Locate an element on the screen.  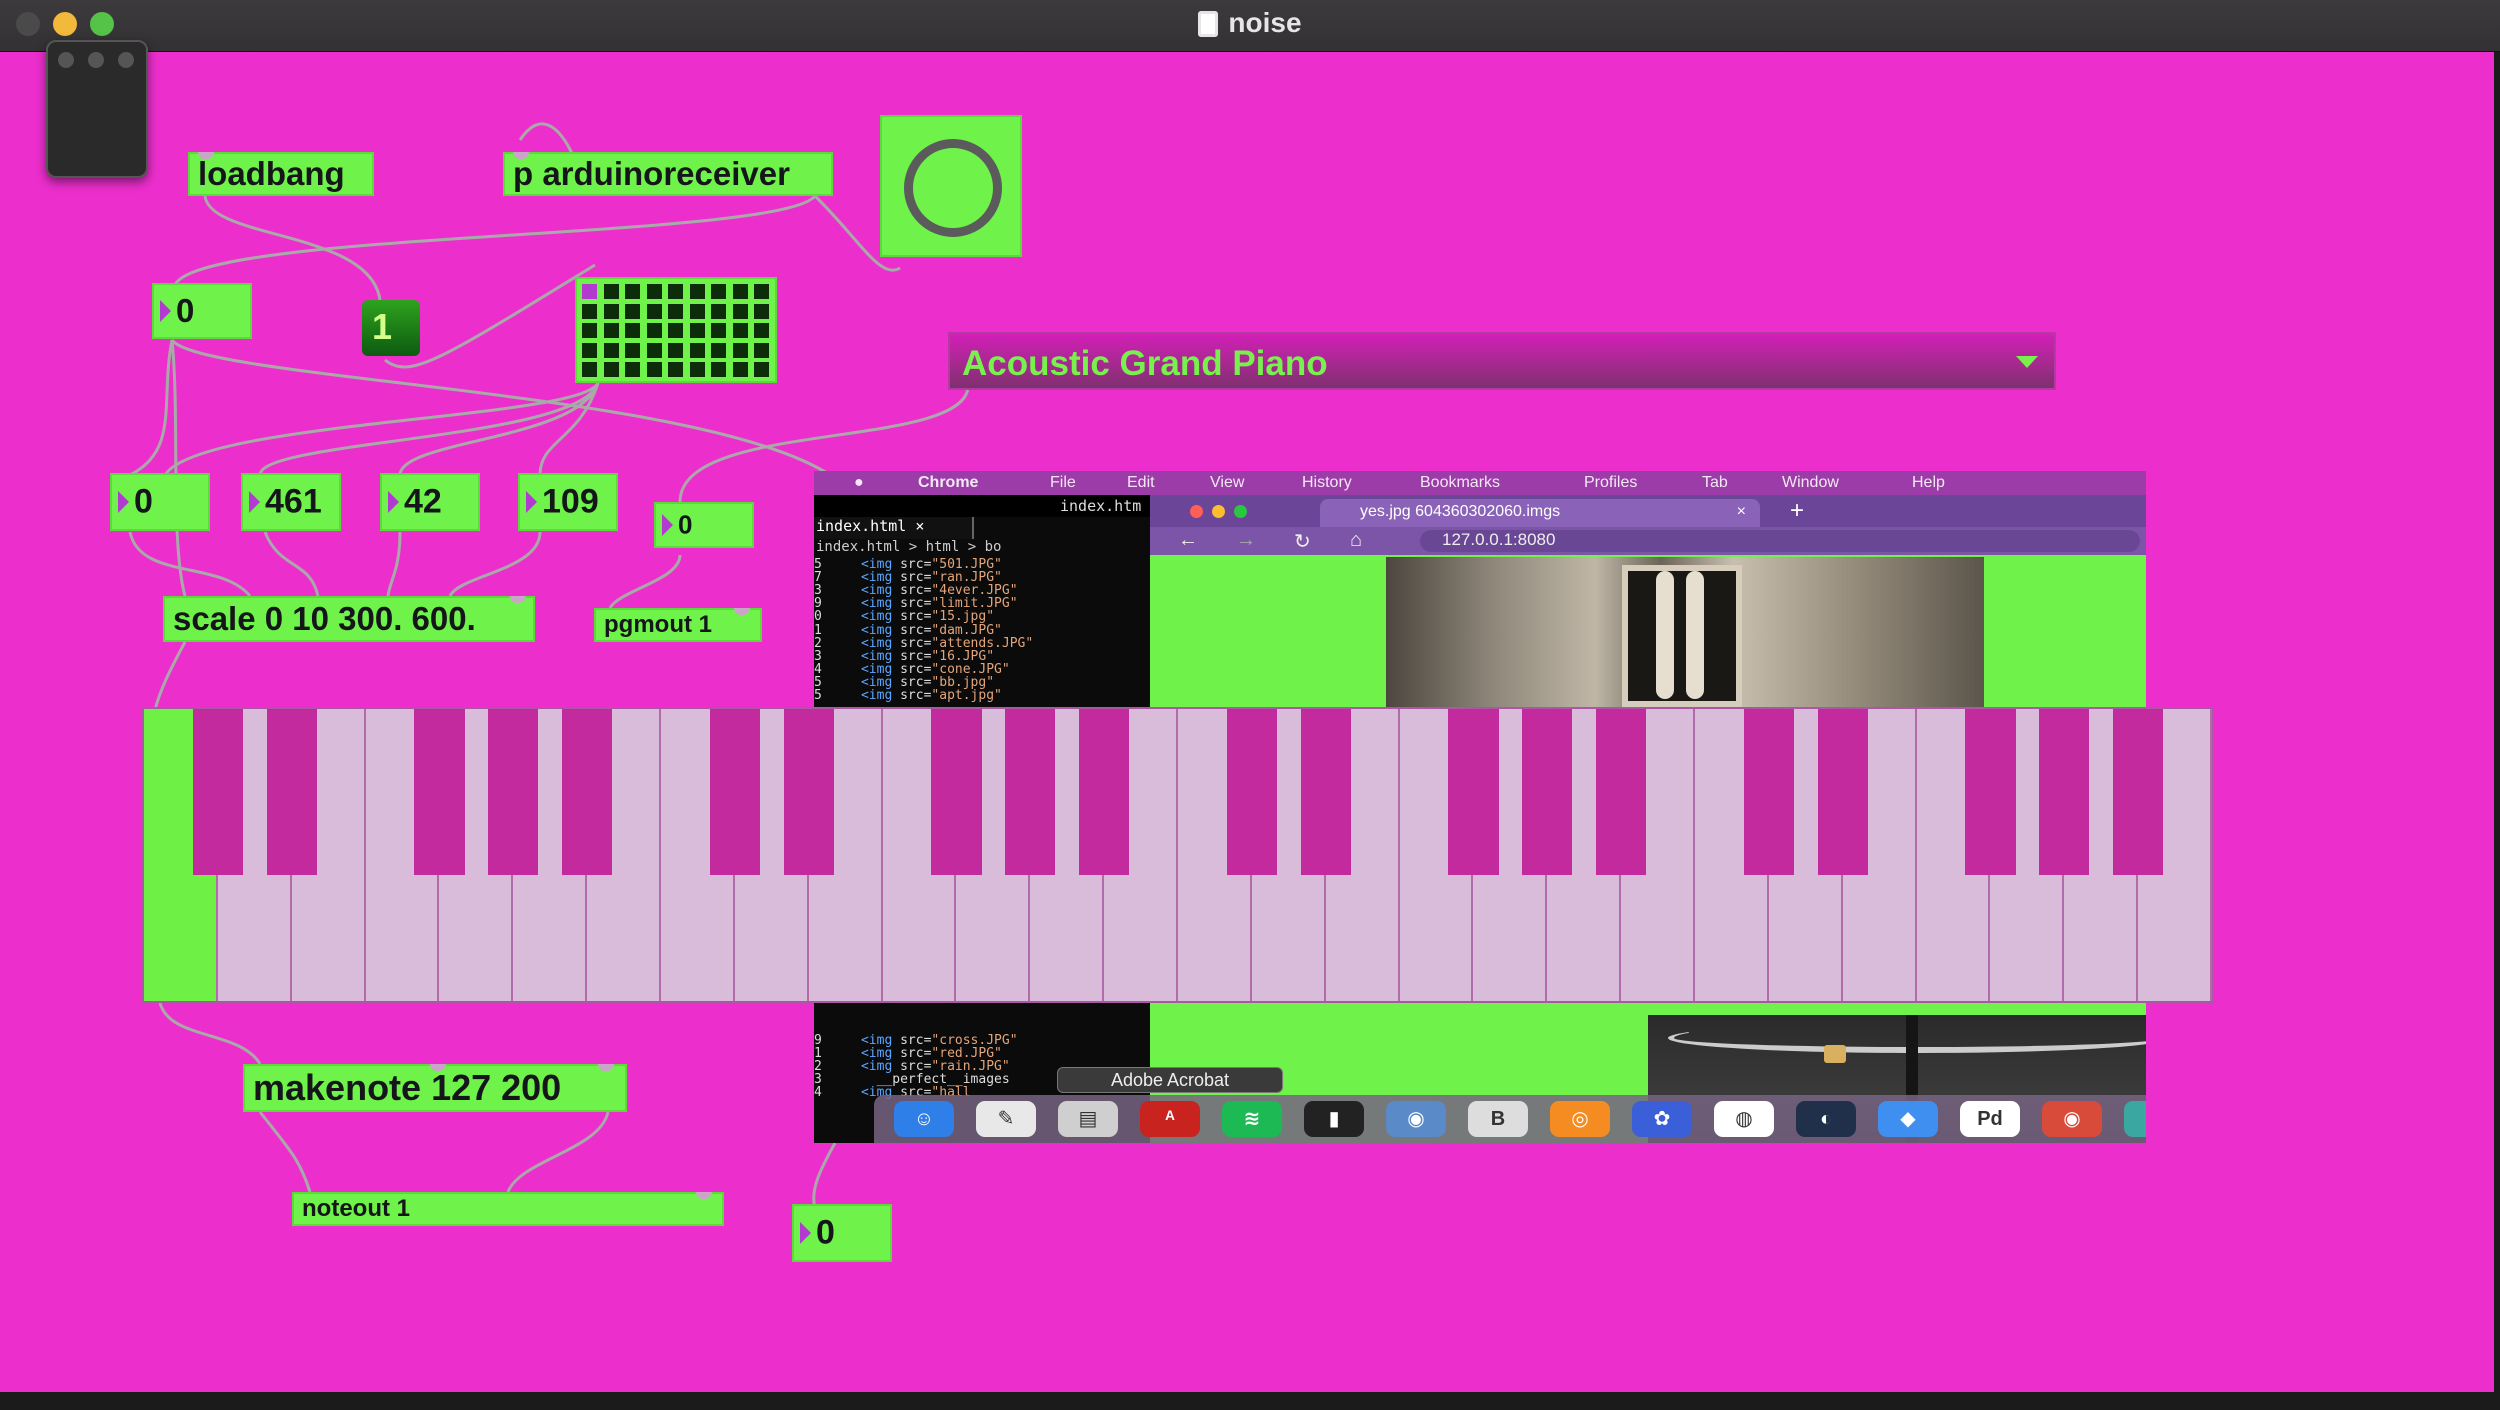
number-box-bottom: 0 is located at coordinates (842, 1233).